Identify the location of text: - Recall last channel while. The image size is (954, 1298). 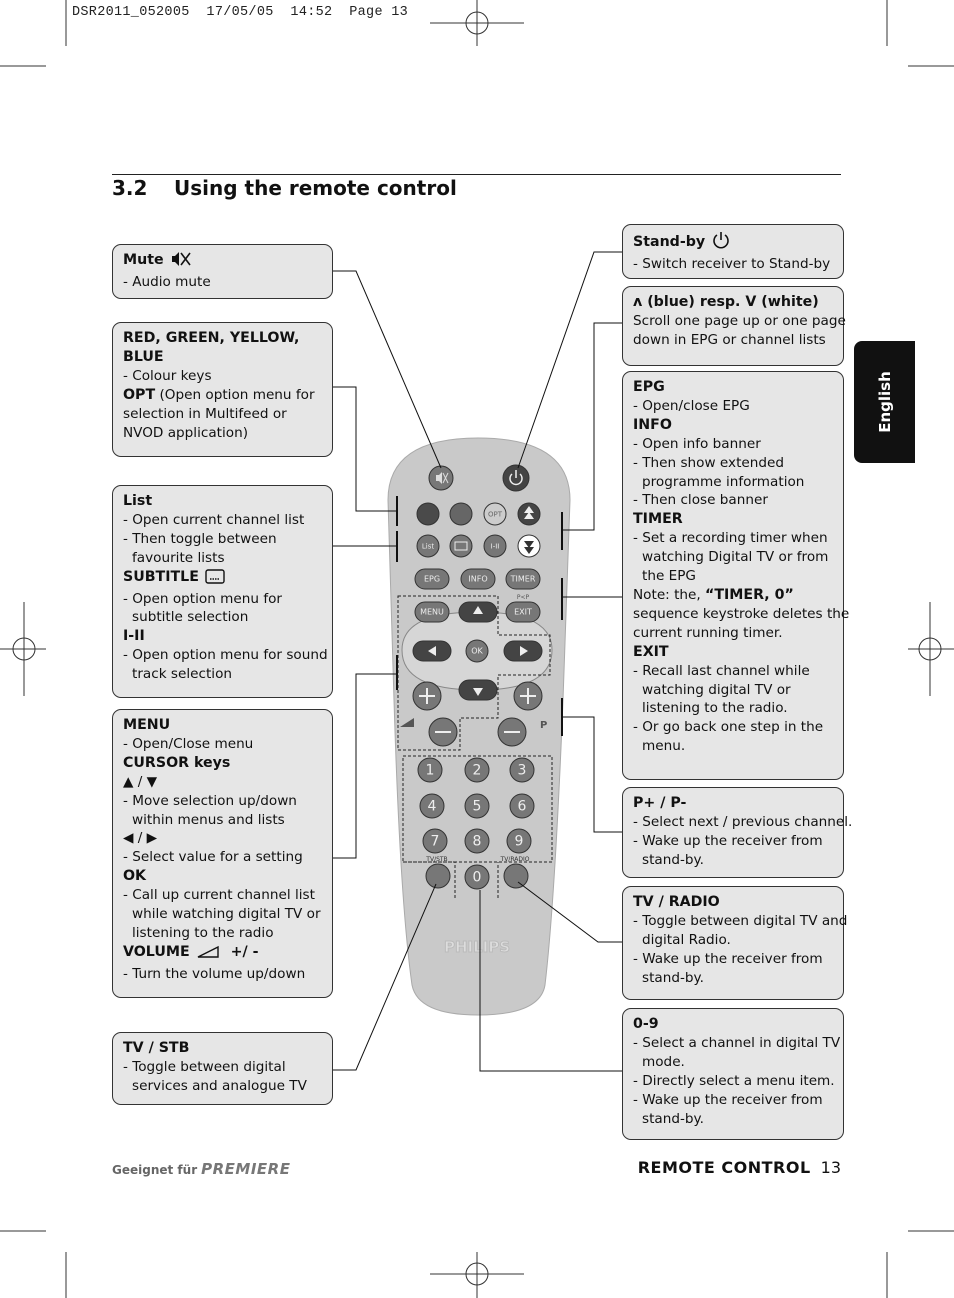
(721, 670).